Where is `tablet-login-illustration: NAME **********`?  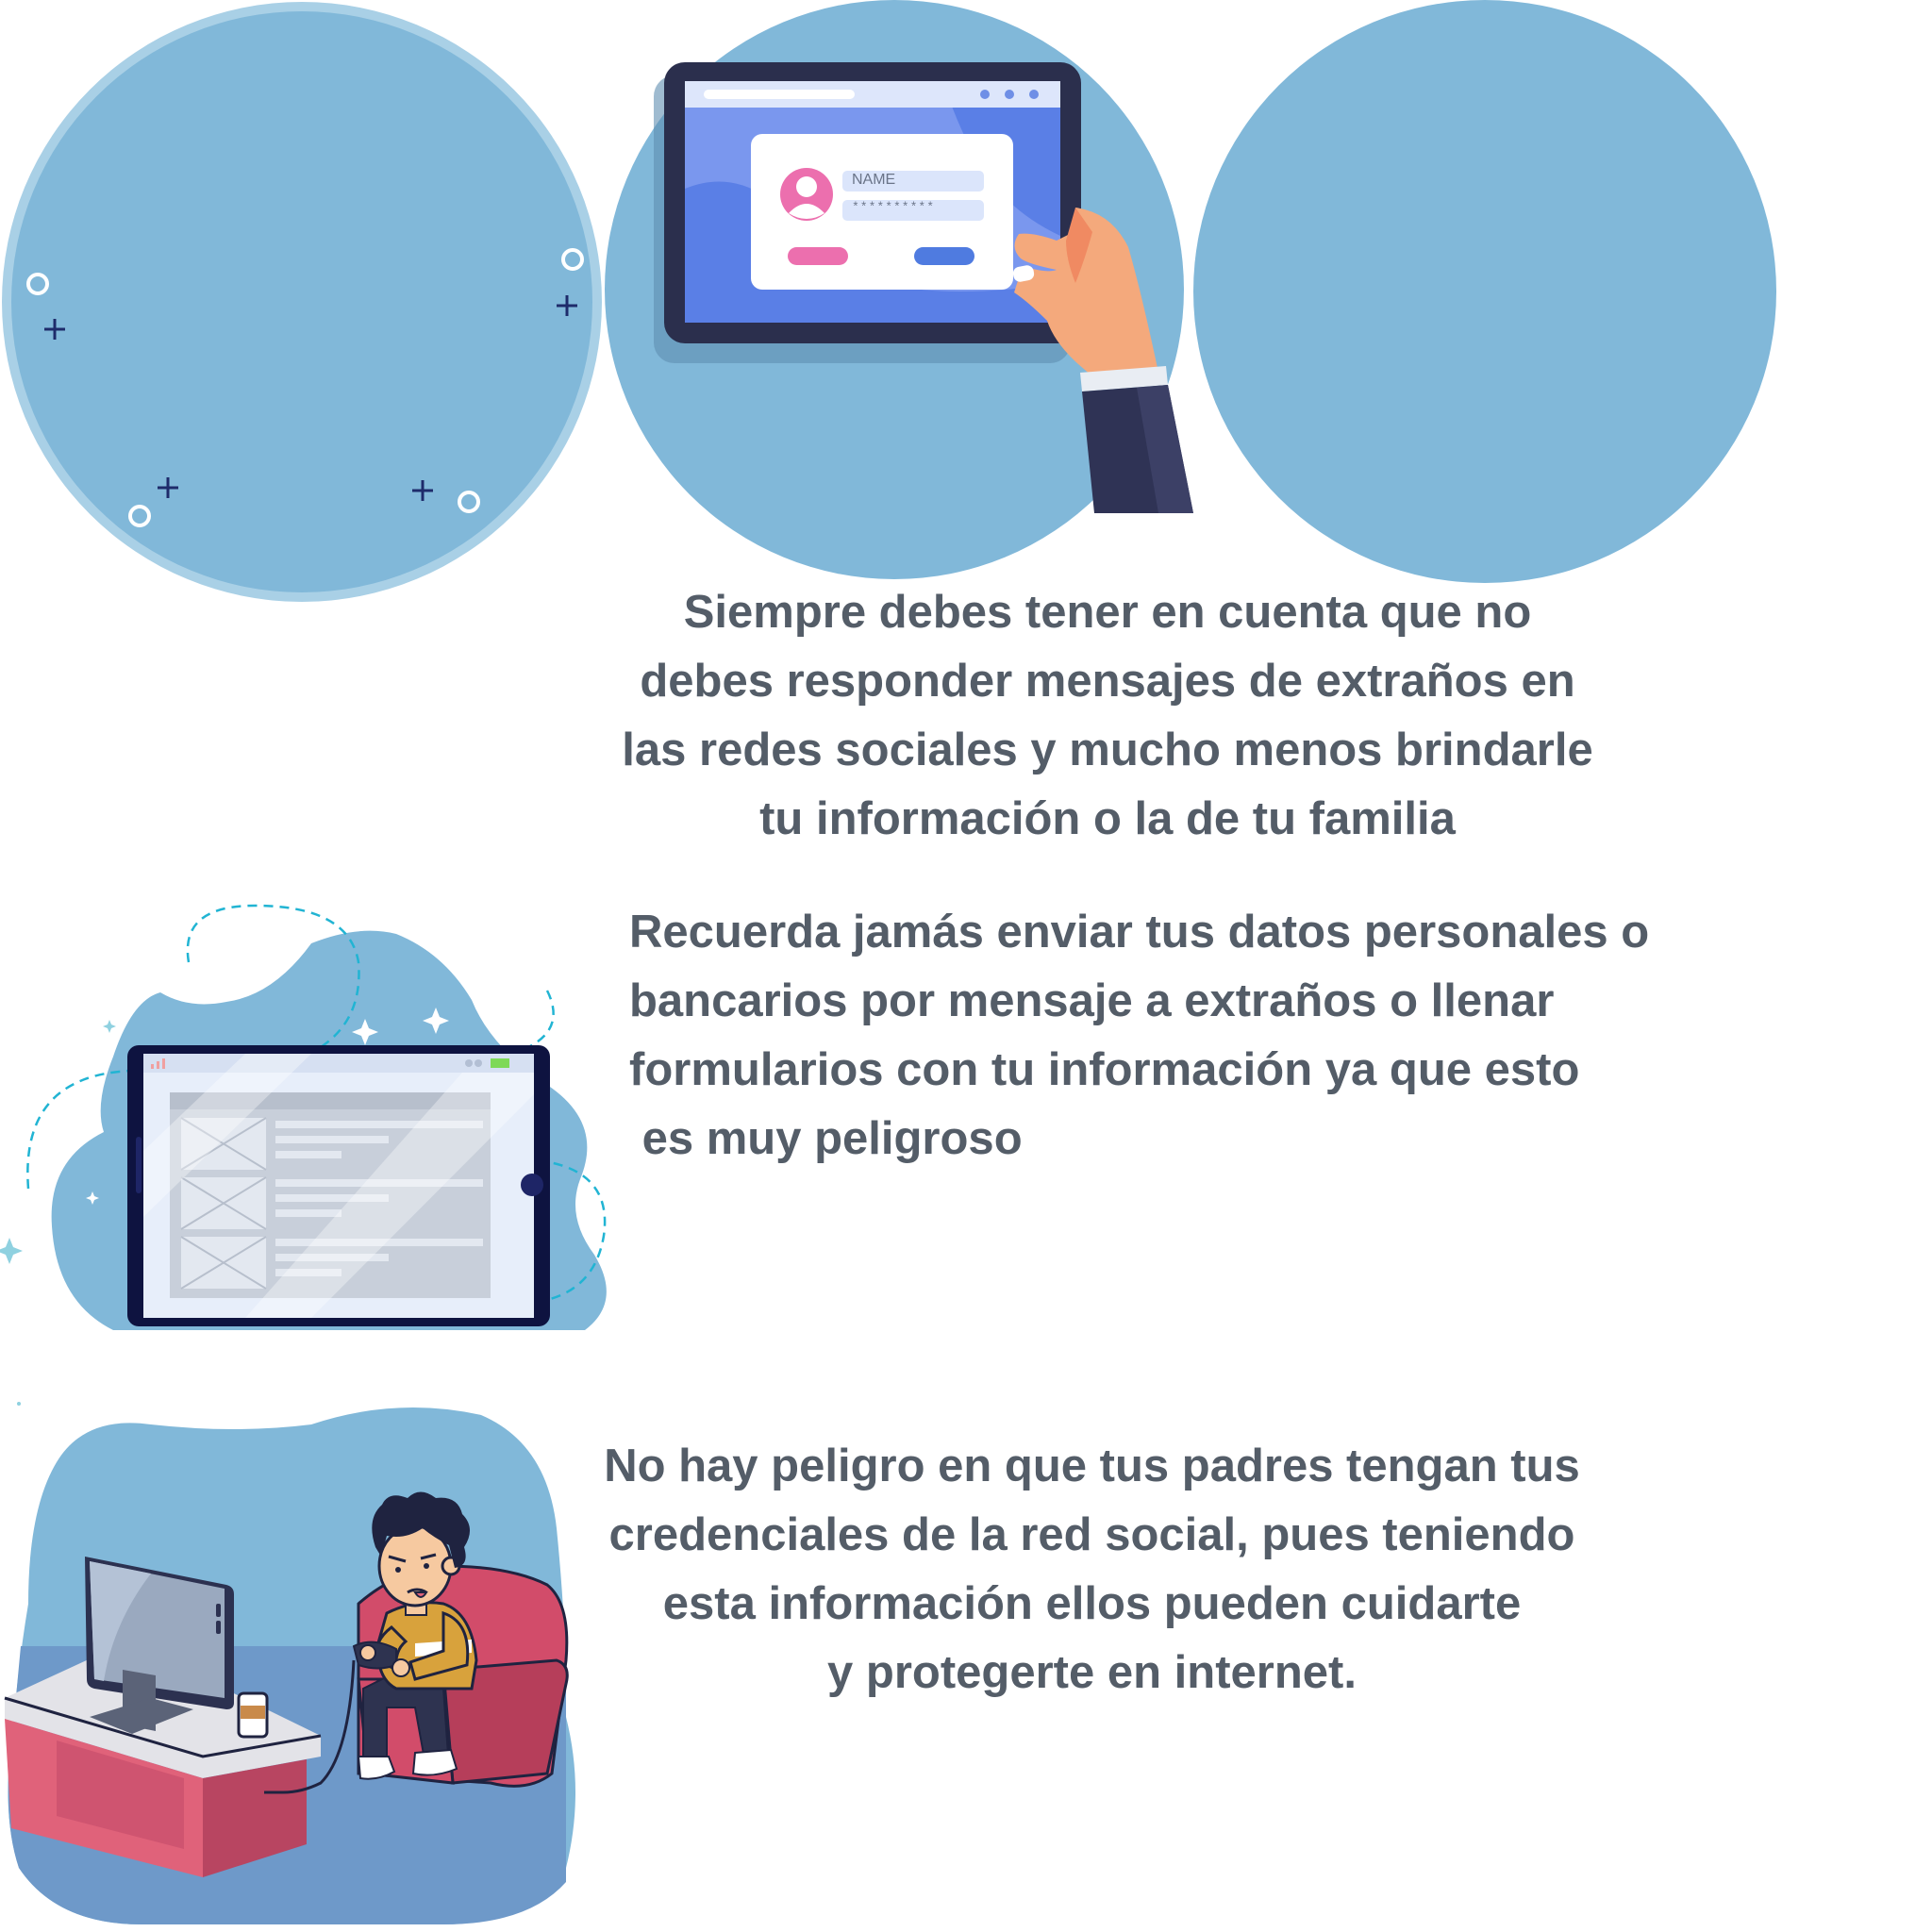 tablet-login-illustration: NAME ********** is located at coordinates (906, 293).